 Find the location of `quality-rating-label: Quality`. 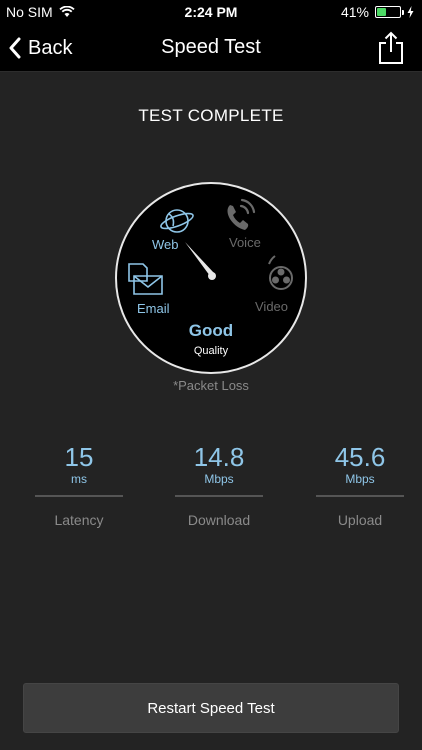

quality-rating-label: Quality is located at coordinates (211, 351).